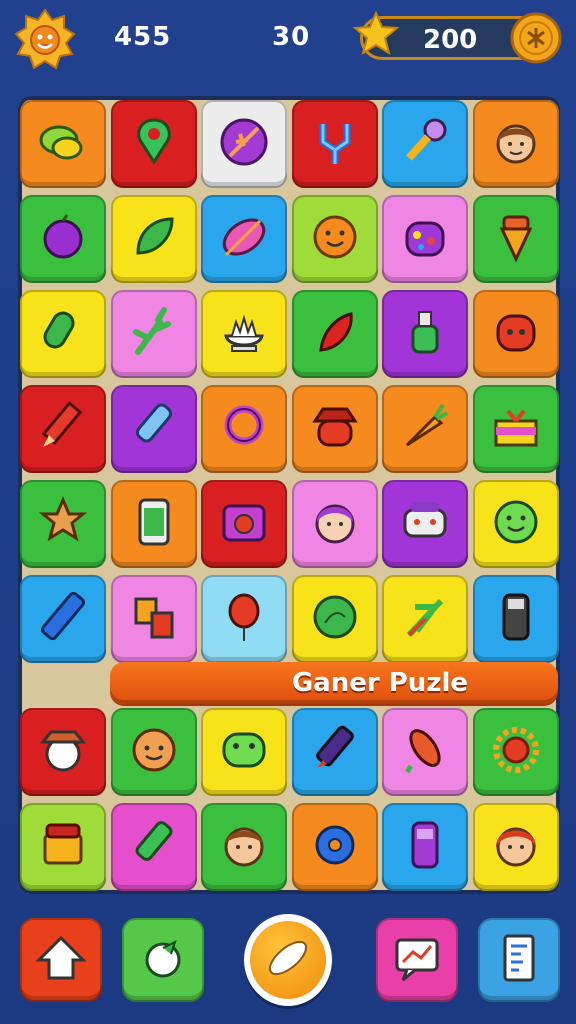 This screenshot has width=576, height=1024. I want to click on camera-icon, so click(244, 524).